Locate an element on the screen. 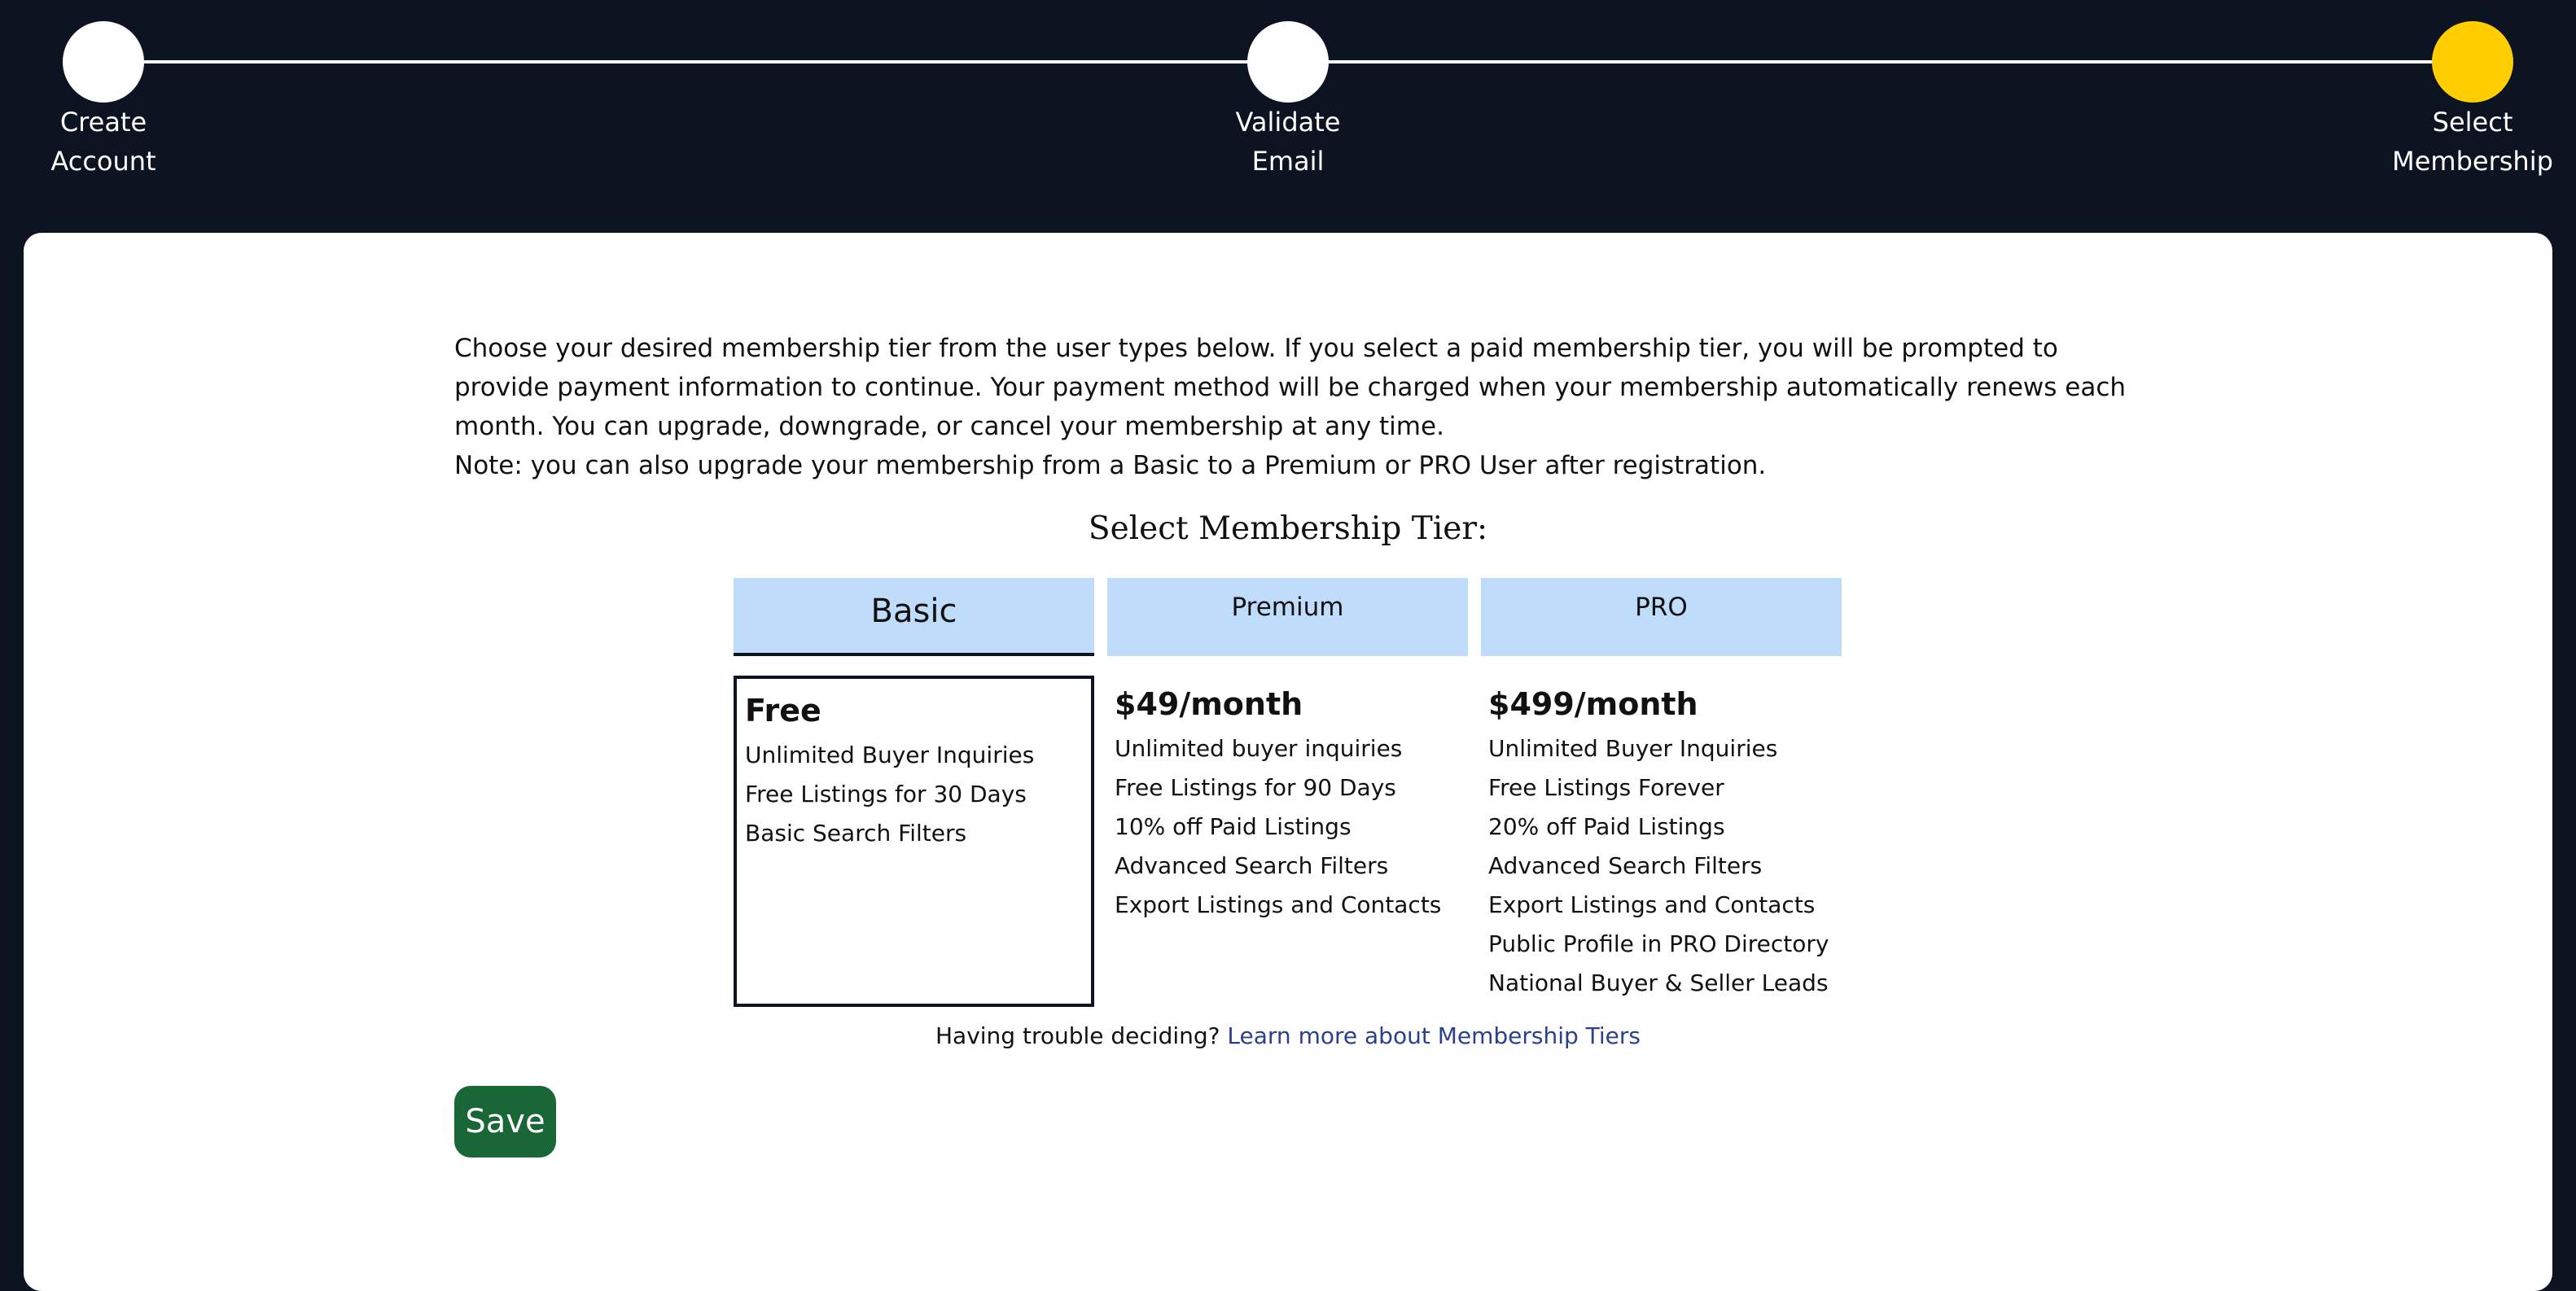 The width and height of the screenshot is (2576, 1291). step-validate-email: Validate Email is located at coordinates (1288, 101).